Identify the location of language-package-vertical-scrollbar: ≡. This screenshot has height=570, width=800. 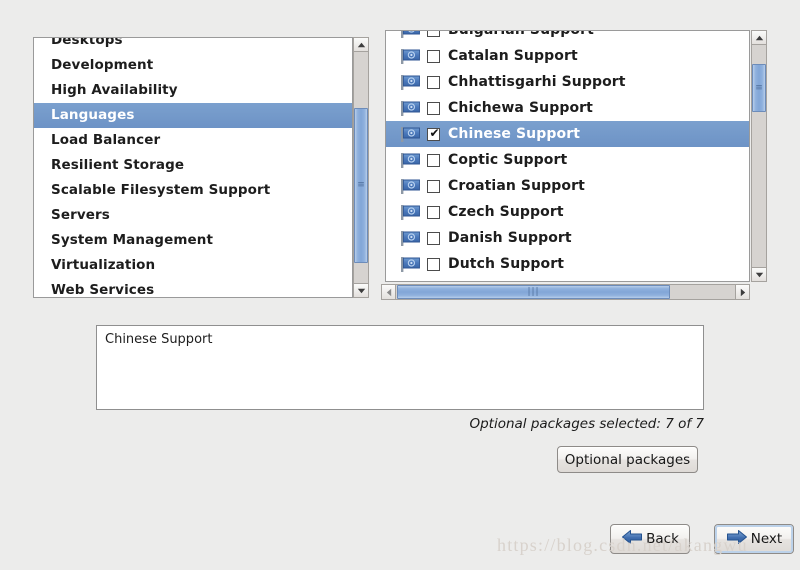
(759, 156).